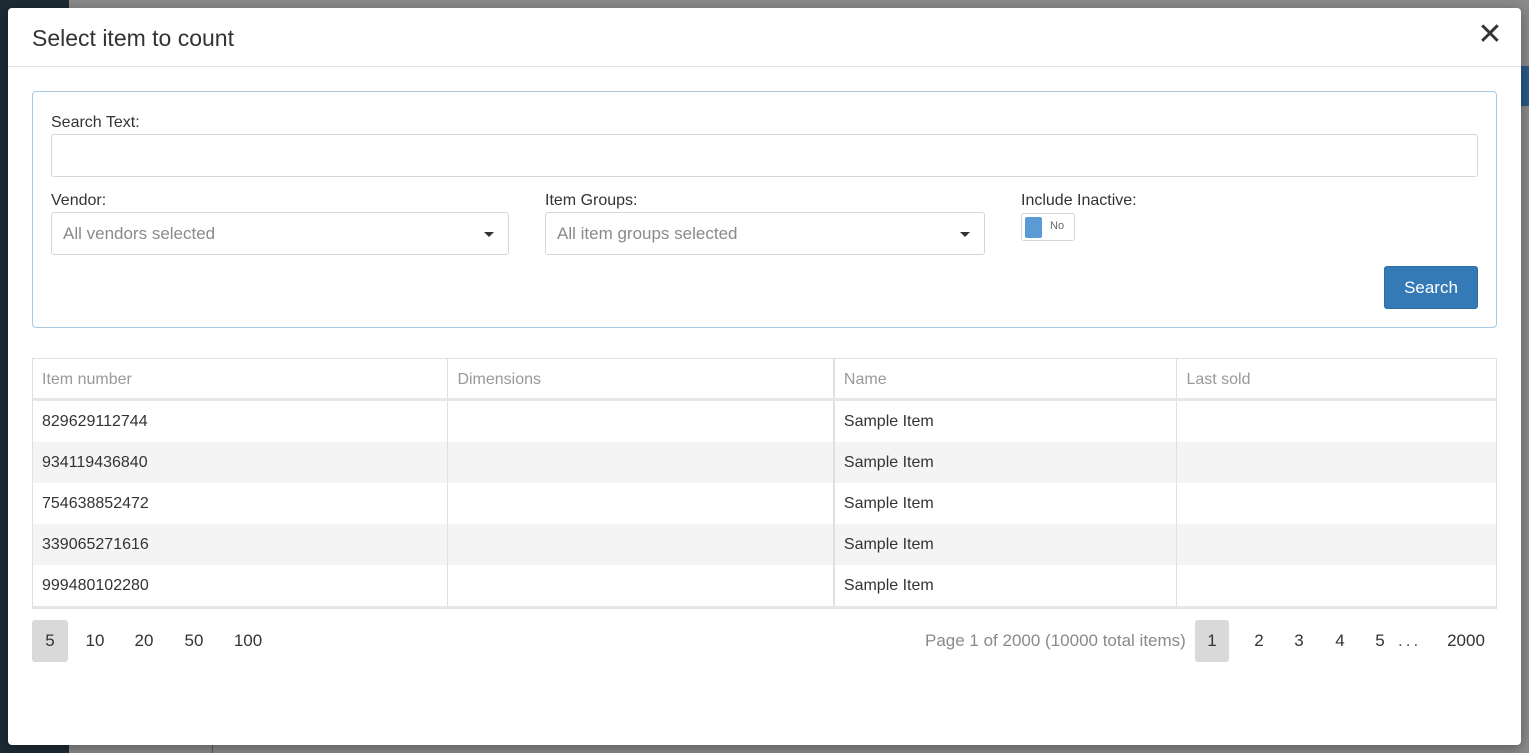 The height and width of the screenshot is (753, 1529). I want to click on include-inactive-label: Include Inactive:, so click(1079, 200).